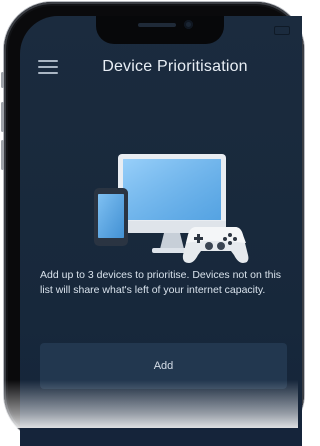  I want to click on phone-icon, so click(111, 217).